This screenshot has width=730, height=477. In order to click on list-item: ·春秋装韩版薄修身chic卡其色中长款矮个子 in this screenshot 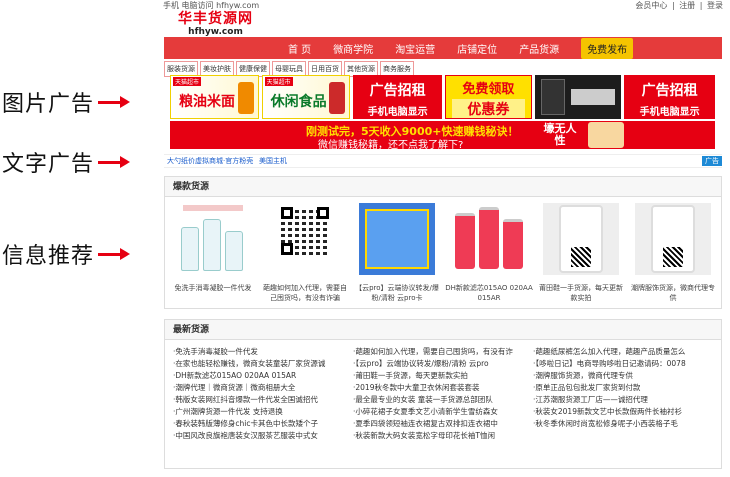, I will do `click(263, 424)`.